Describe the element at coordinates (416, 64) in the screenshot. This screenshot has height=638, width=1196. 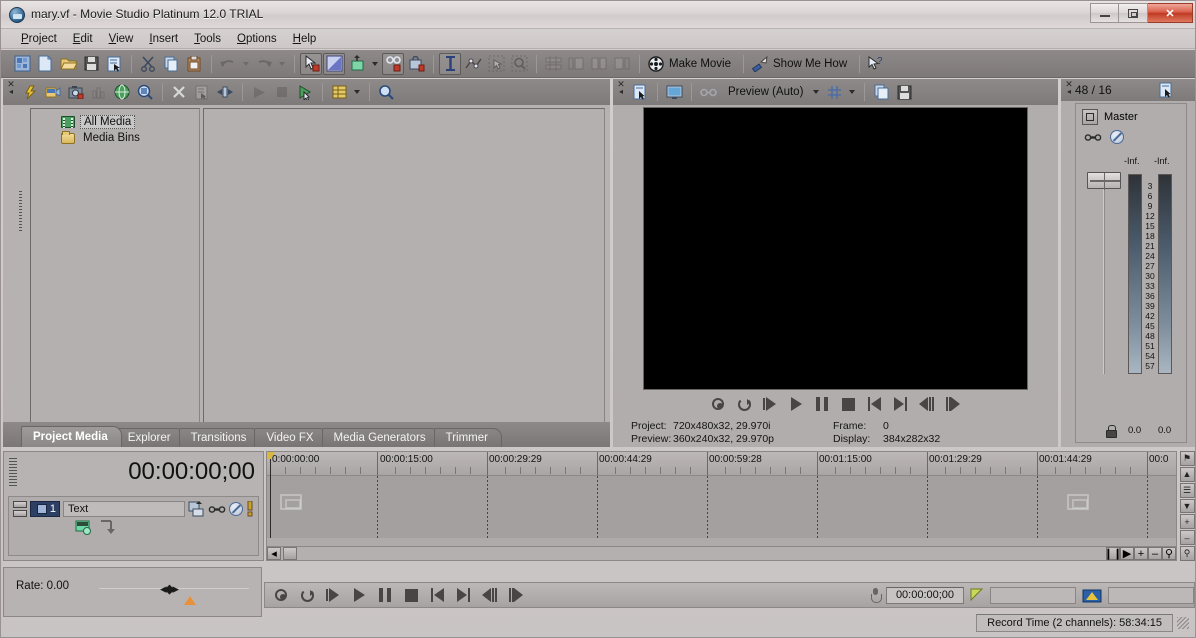
I see `lock-envelopes-icon` at that location.